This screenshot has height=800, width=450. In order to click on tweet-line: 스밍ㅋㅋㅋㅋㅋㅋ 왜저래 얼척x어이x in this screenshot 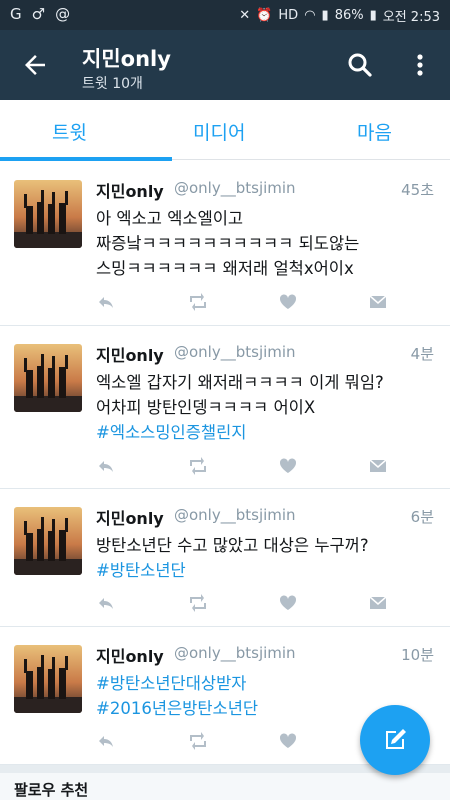, I will do `click(225, 268)`.